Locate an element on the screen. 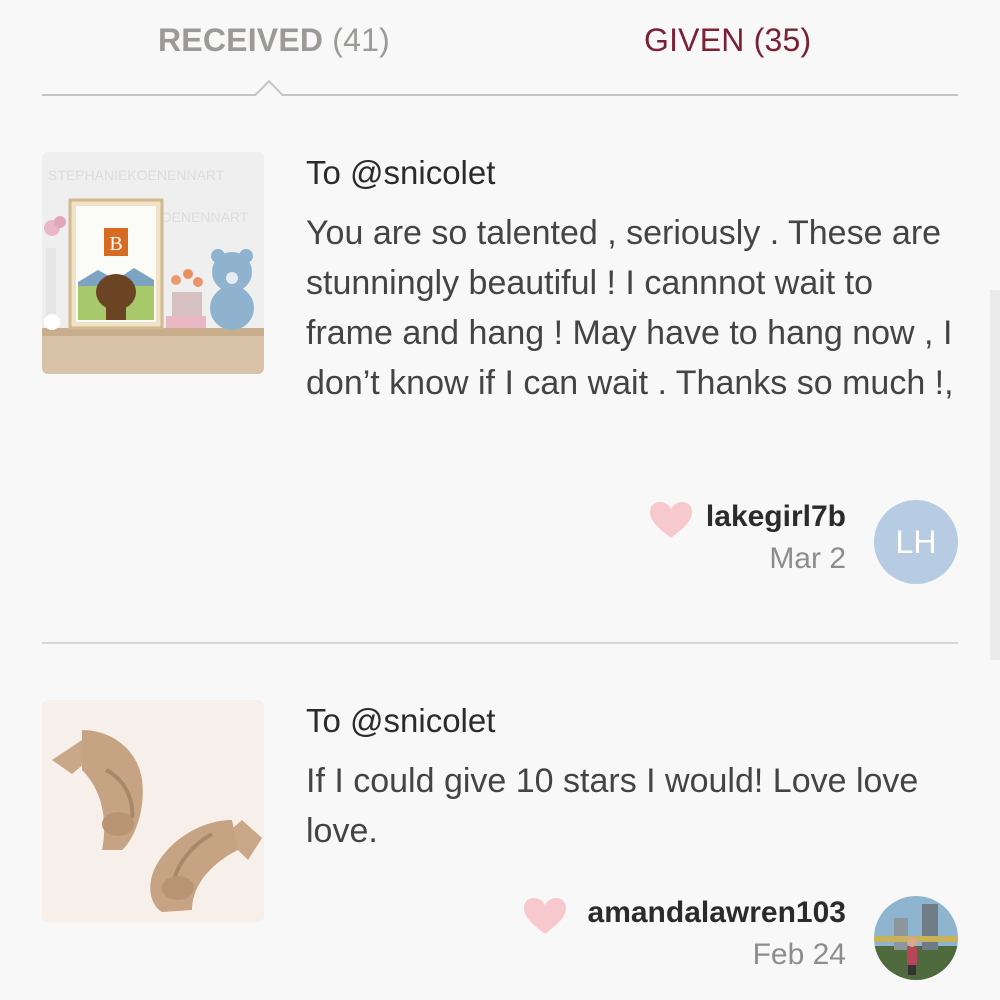  author-username: amandalawren103 is located at coordinates (717, 913).